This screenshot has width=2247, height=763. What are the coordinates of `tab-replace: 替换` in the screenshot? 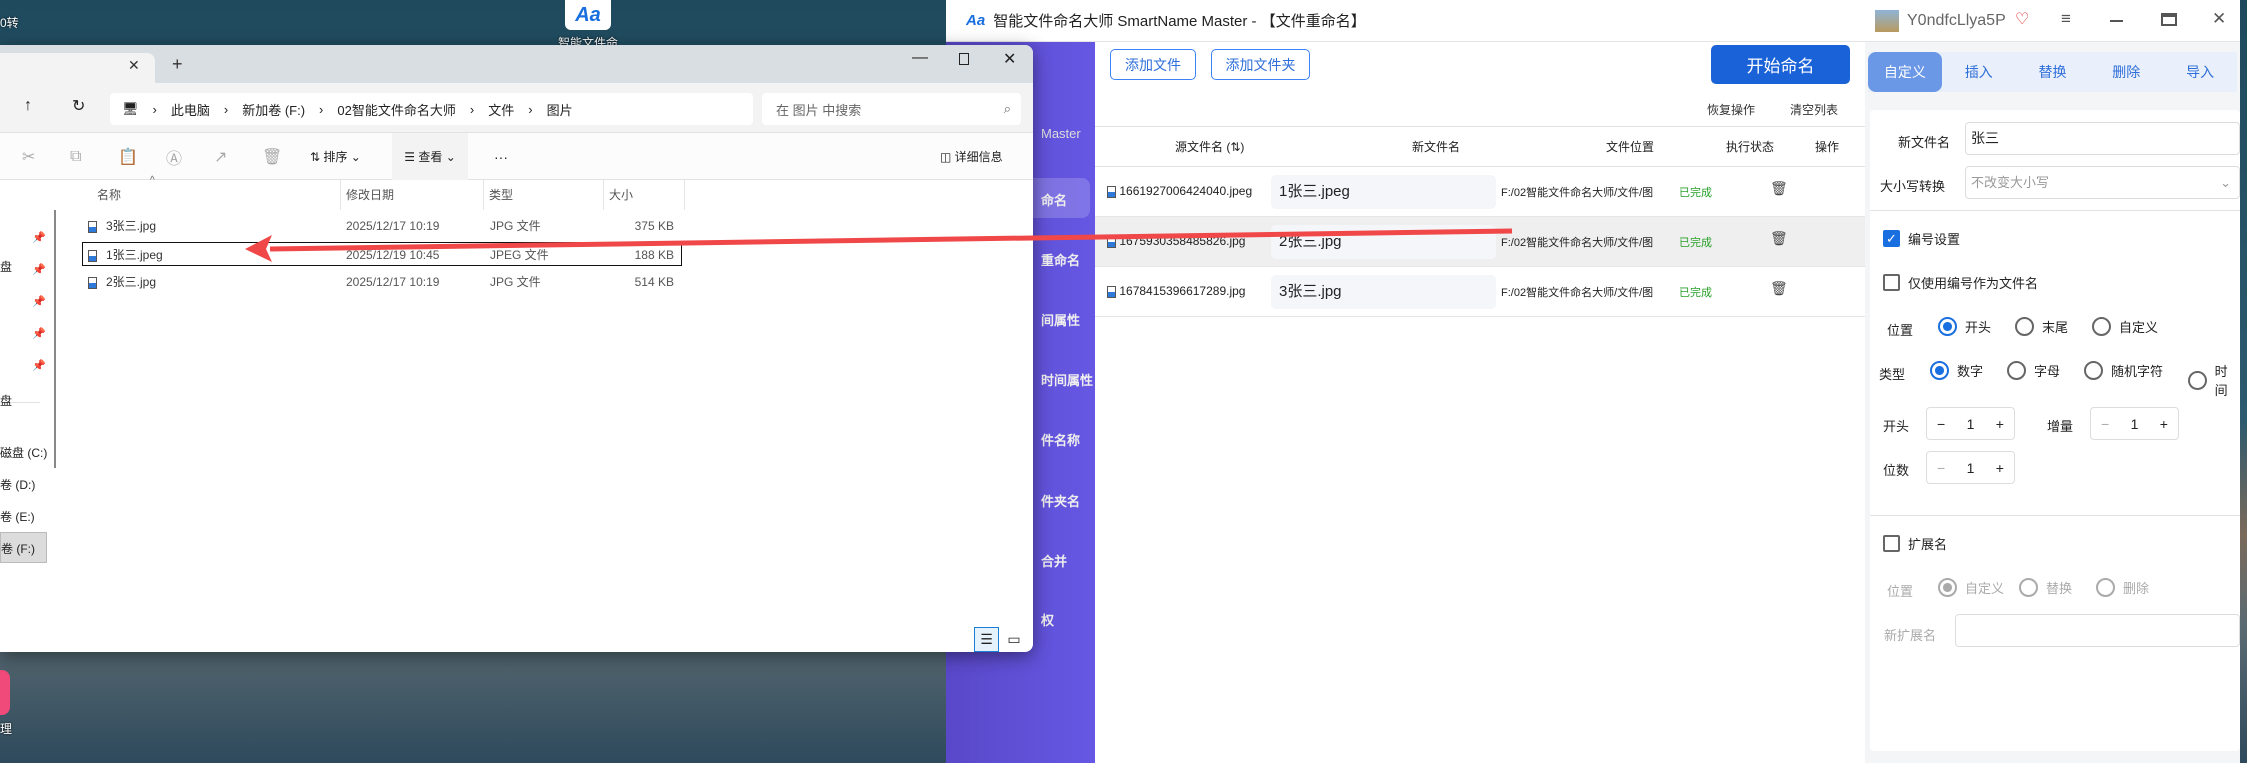 It's located at (2053, 72).